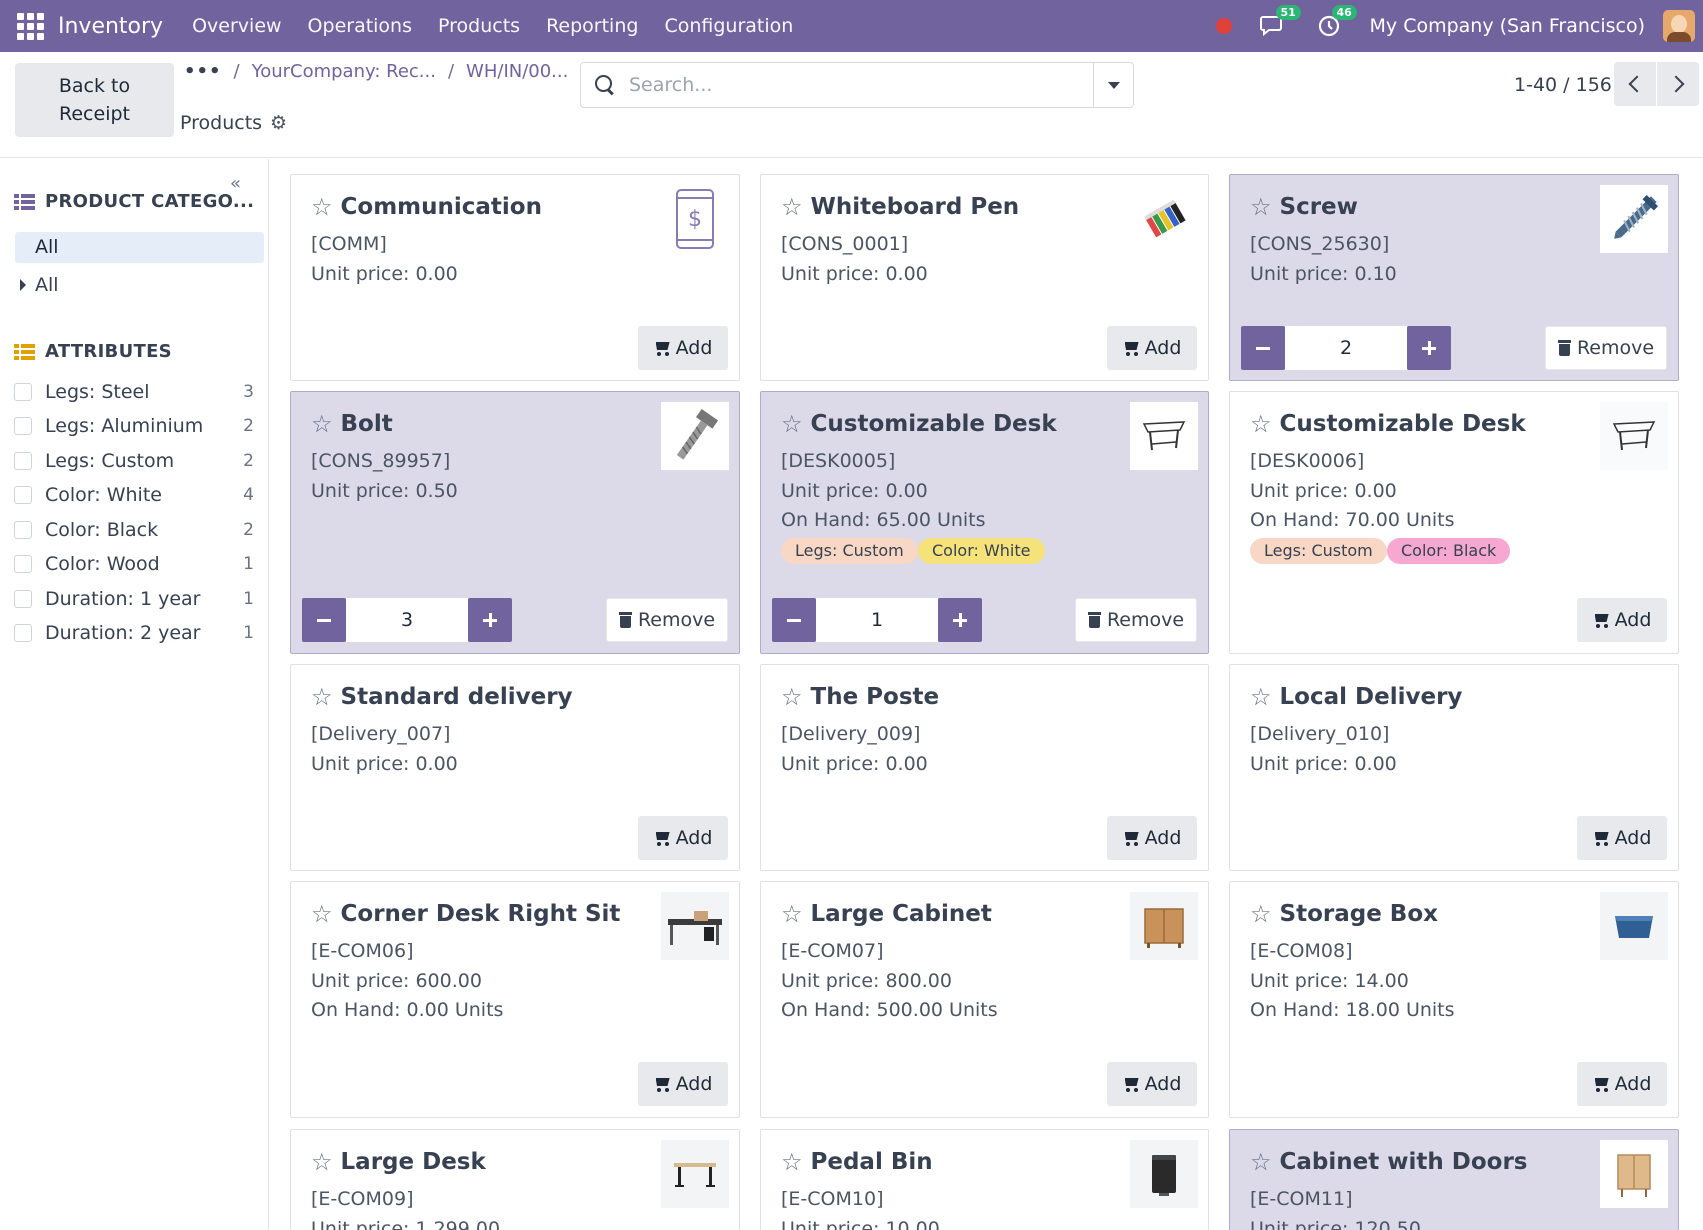 The width and height of the screenshot is (1703, 1230). What do you see at coordinates (479, 26) in the screenshot?
I see `menu-products: Products` at bounding box center [479, 26].